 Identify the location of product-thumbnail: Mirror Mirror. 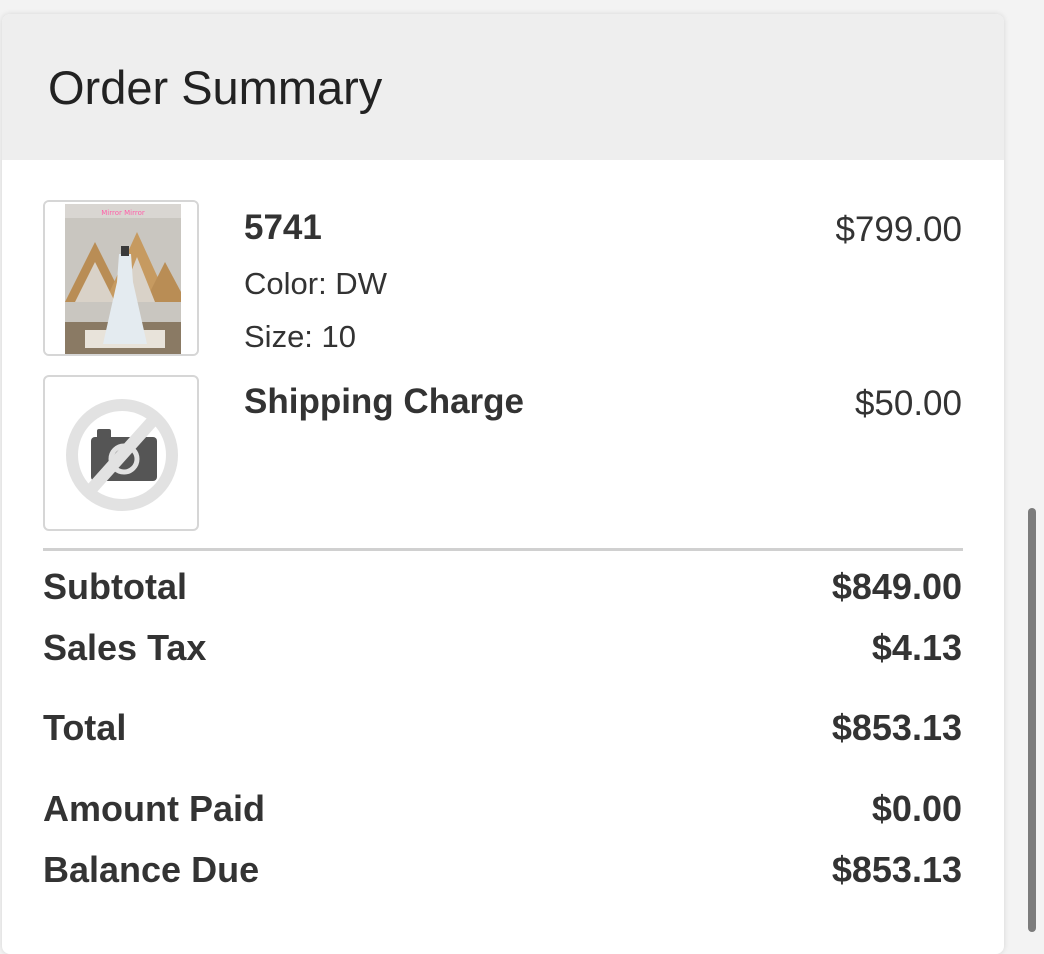
(121, 278).